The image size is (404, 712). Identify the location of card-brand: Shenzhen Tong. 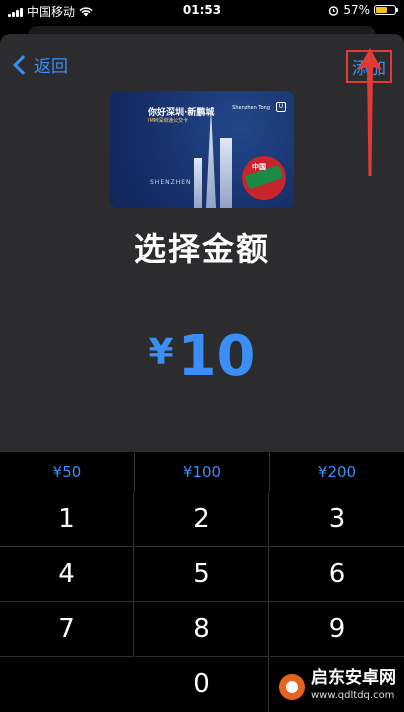
(251, 108).